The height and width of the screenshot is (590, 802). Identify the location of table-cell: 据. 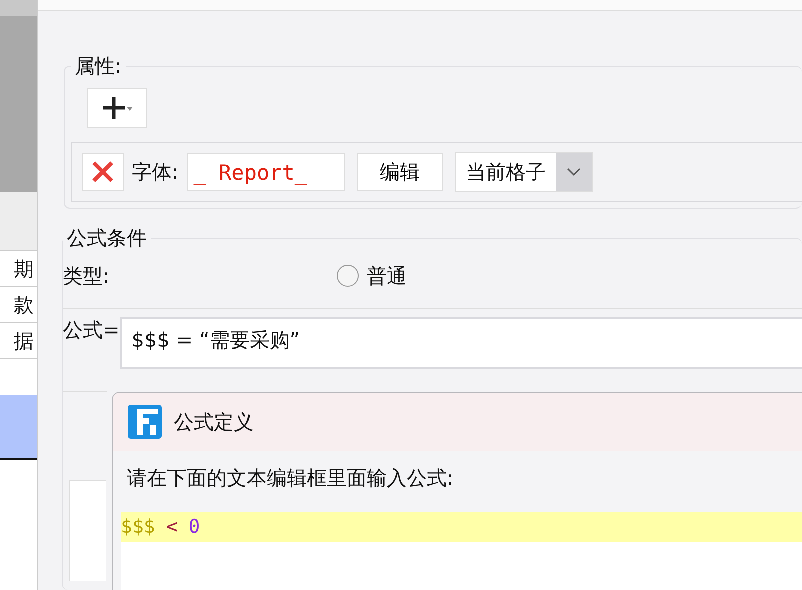
(18, 341).